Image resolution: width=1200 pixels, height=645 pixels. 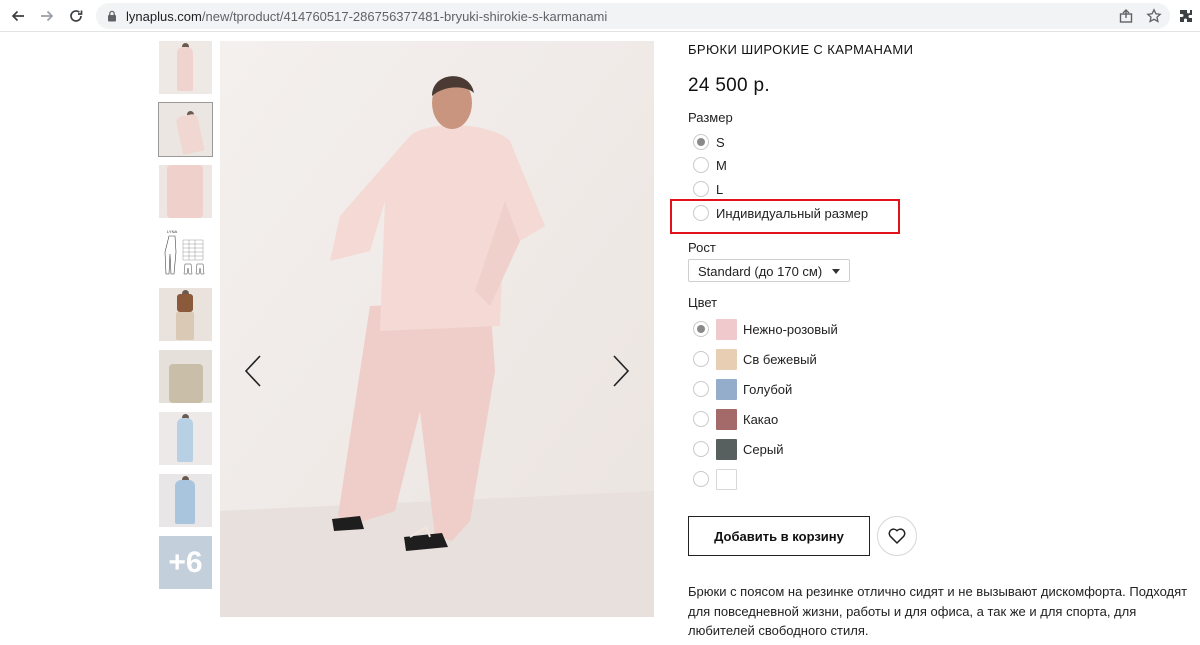 I want to click on url-host: lynaplus.com, so click(x=164, y=16).